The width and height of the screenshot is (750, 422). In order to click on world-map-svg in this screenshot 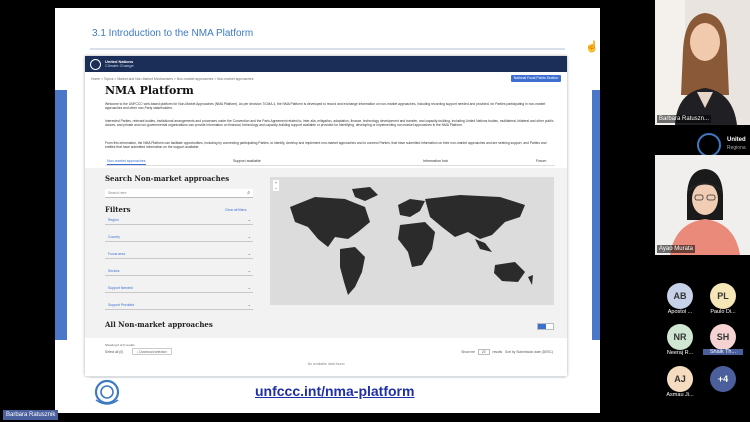, I will do `click(411, 241)`.